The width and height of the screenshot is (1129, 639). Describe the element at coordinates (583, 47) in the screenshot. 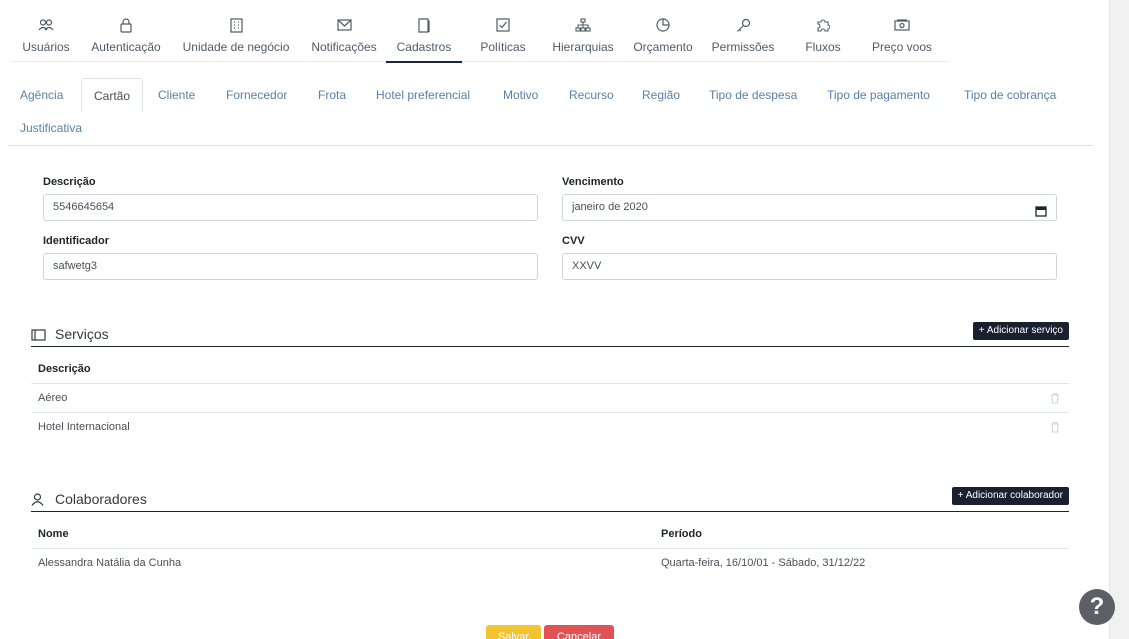

I see `nav-label: Hierarquias` at that location.